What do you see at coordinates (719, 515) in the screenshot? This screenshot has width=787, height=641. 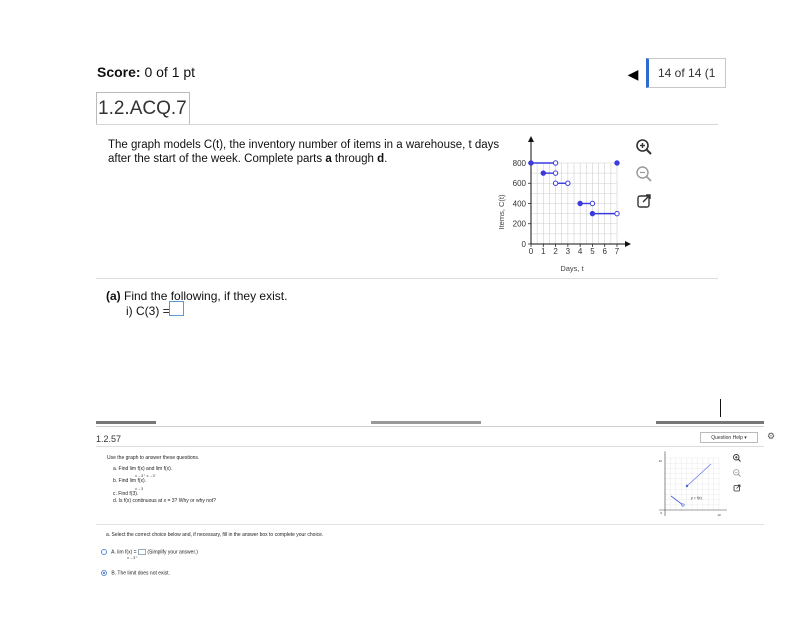 I see `second-x-end-label: 10` at bounding box center [719, 515].